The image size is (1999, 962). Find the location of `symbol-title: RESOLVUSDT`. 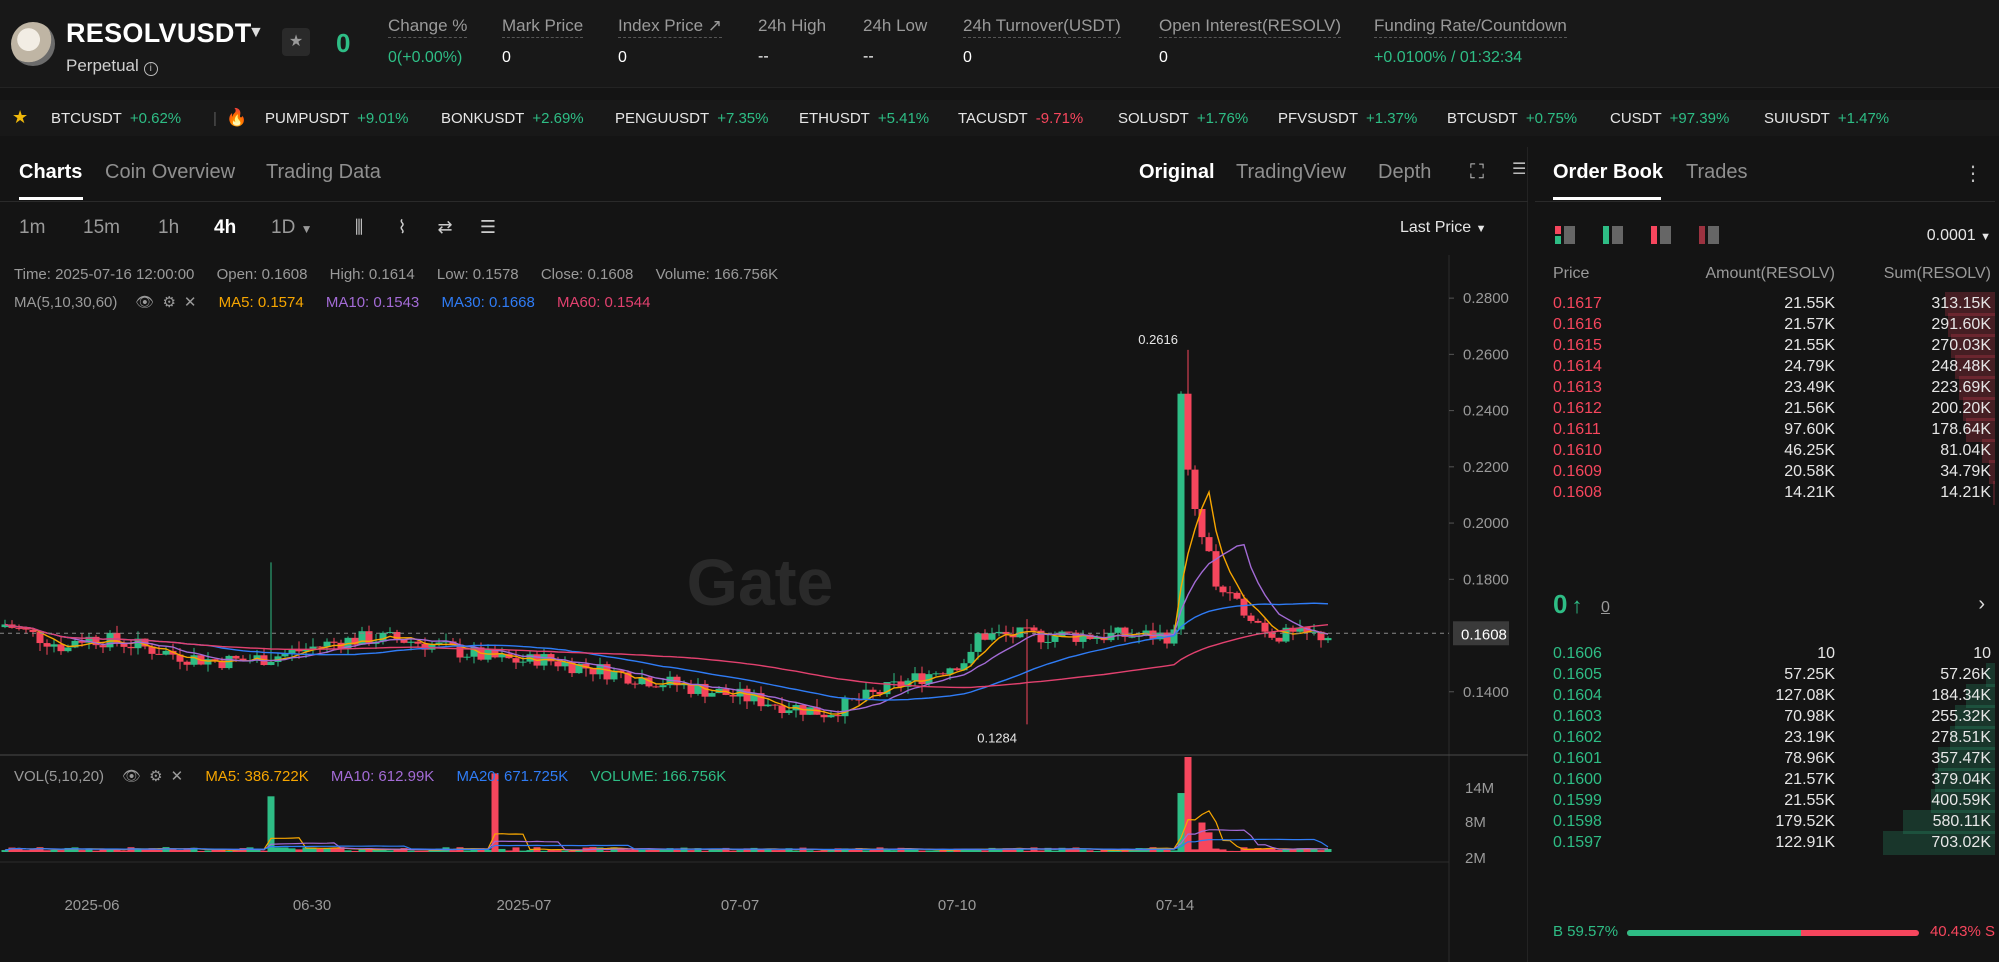

symbol-title: RESOLVUSDT is located at coordinates (159, 33).